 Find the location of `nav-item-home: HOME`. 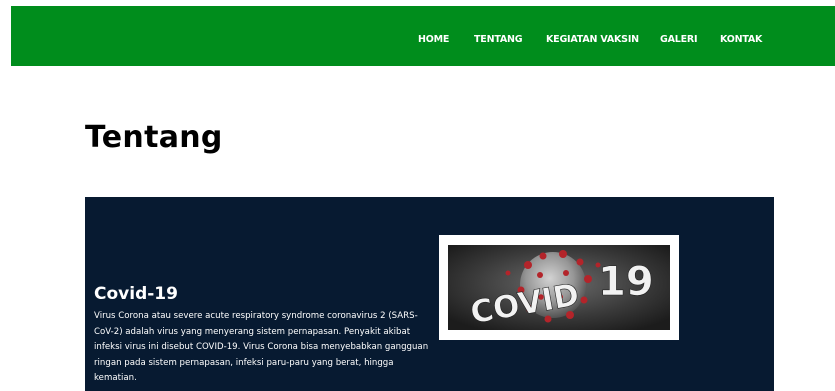

nav-item-home: HOME is located at coordinates (433, 40).